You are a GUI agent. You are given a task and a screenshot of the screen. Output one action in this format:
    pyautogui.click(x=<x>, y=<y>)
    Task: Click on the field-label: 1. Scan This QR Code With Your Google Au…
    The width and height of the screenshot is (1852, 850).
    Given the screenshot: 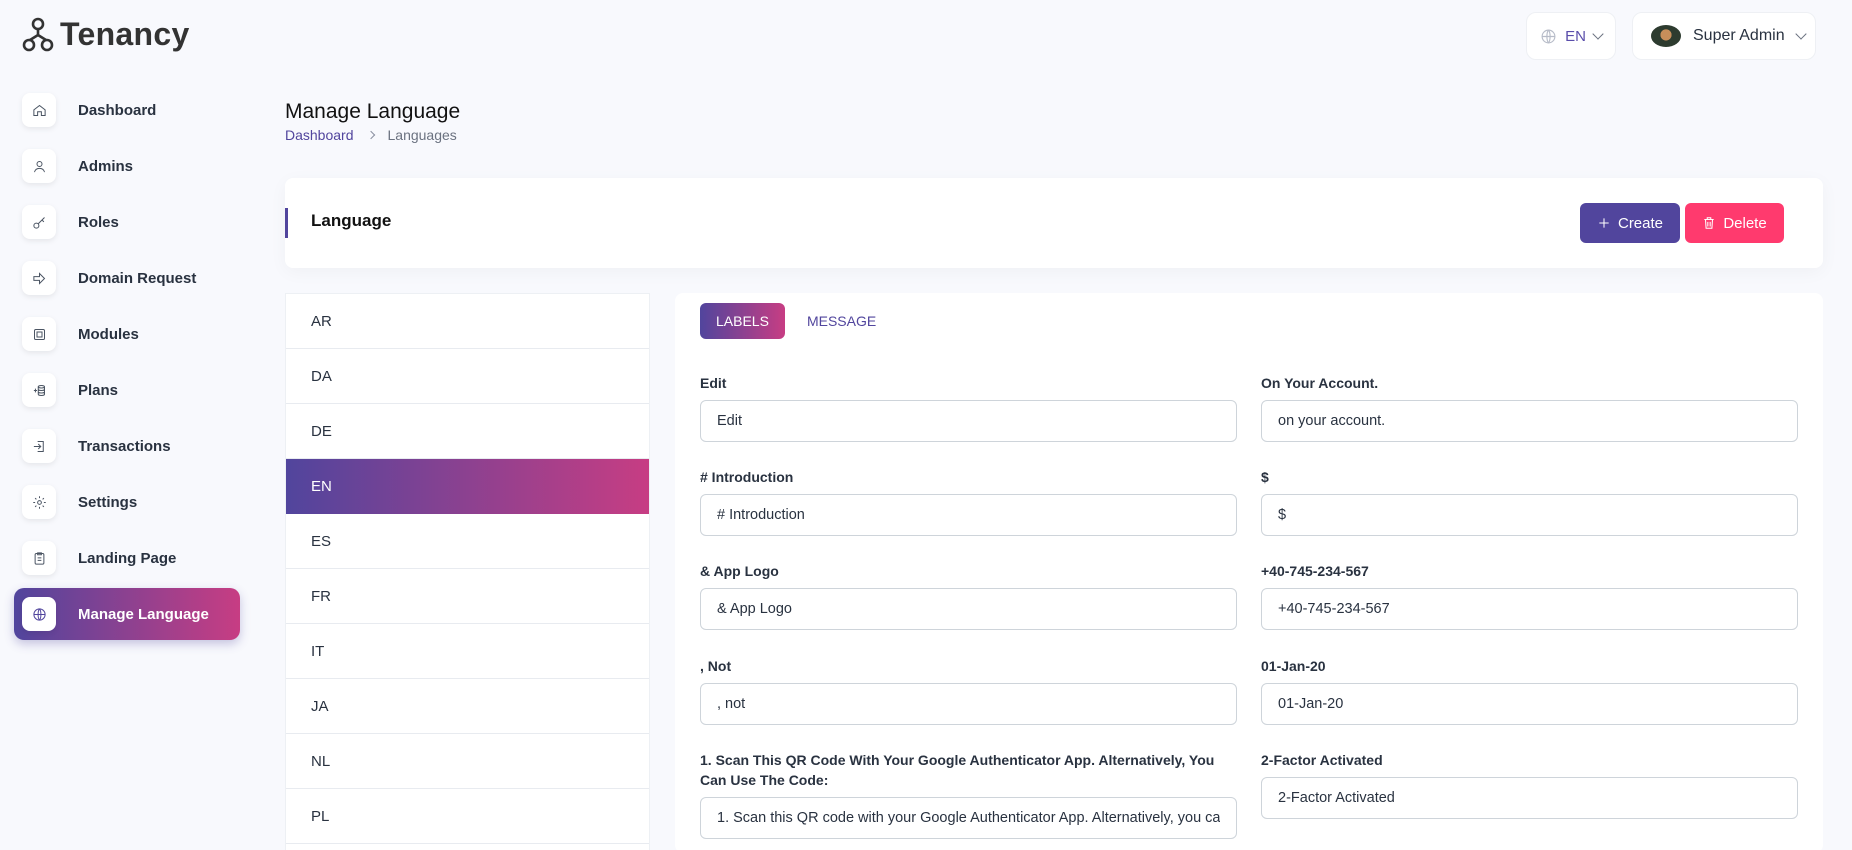 What is the action you would take?
    pyautogui.click(x=957, y=770)
    